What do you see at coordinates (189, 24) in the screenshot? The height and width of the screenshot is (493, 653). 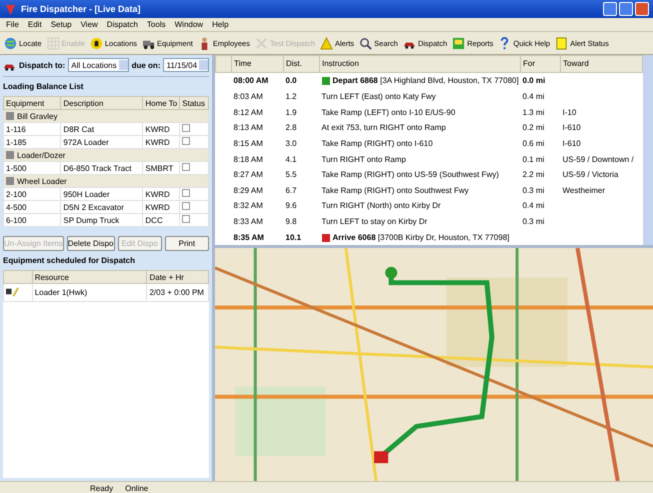 I see `menu-item: Window` at bounding box center [189, 24].